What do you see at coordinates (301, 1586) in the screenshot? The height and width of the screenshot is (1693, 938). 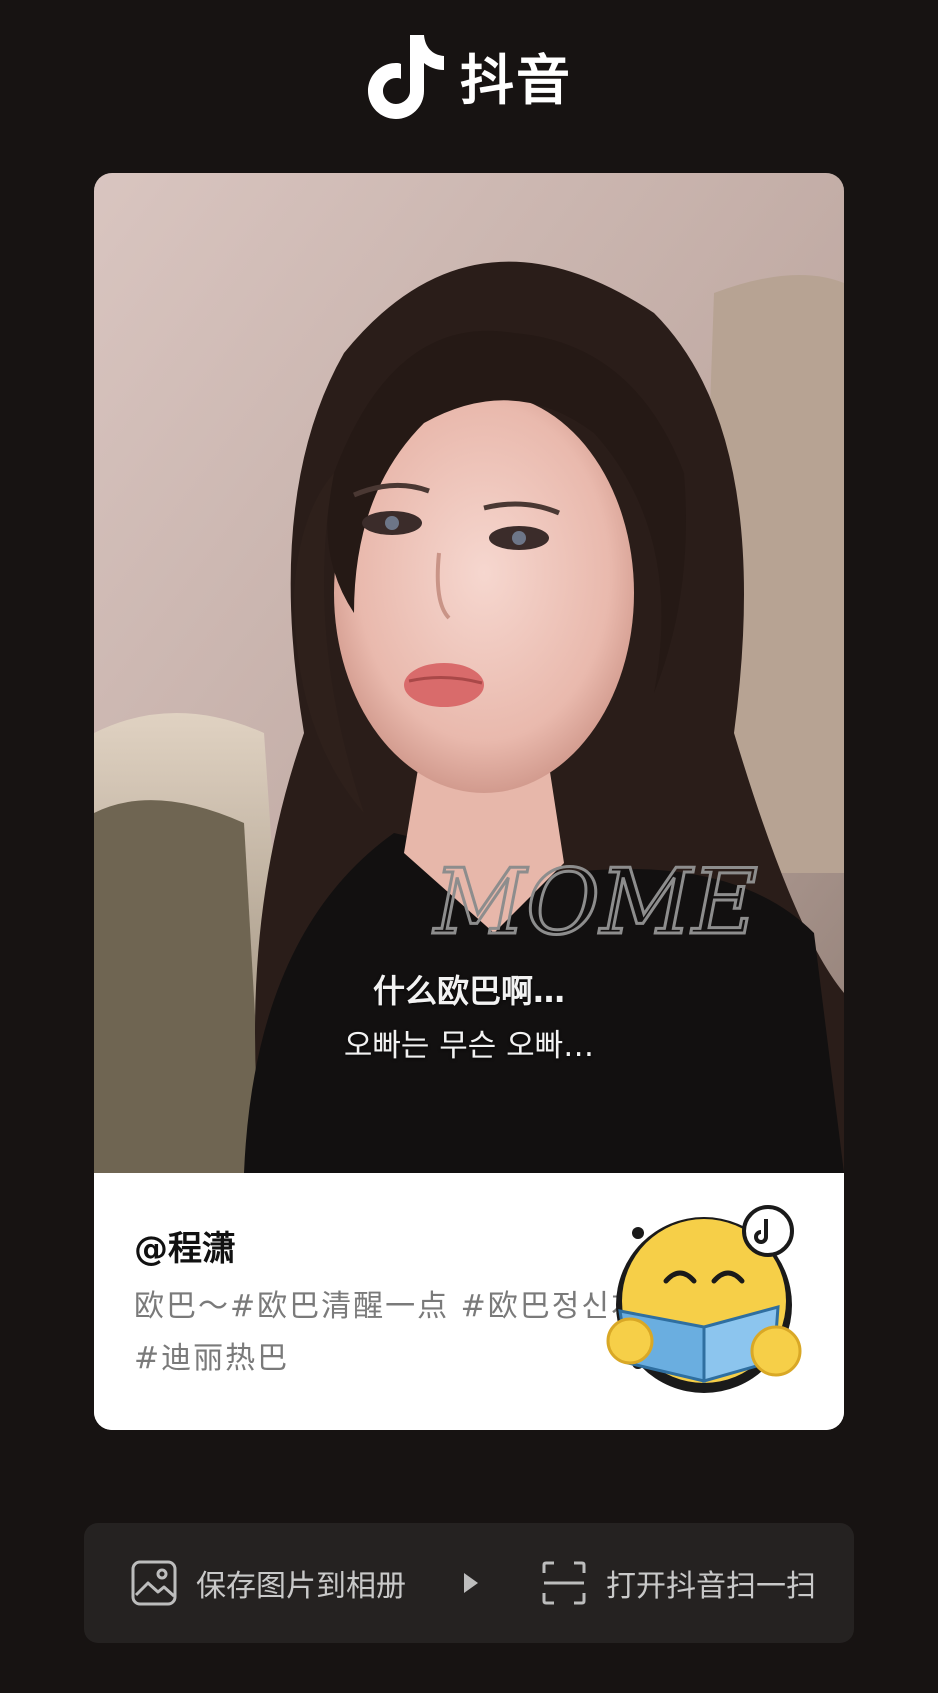 I see `save-image-label: 保存图片到相册` at bounding box center [301, 1586].